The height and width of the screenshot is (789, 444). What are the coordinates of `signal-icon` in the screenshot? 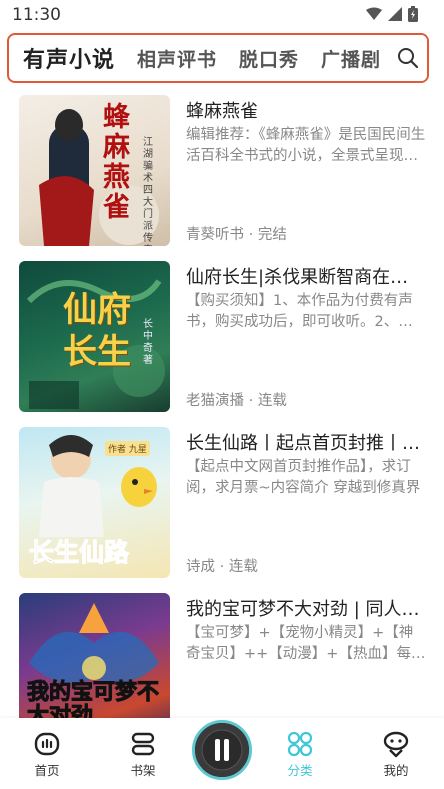 It's located at (395, 14).